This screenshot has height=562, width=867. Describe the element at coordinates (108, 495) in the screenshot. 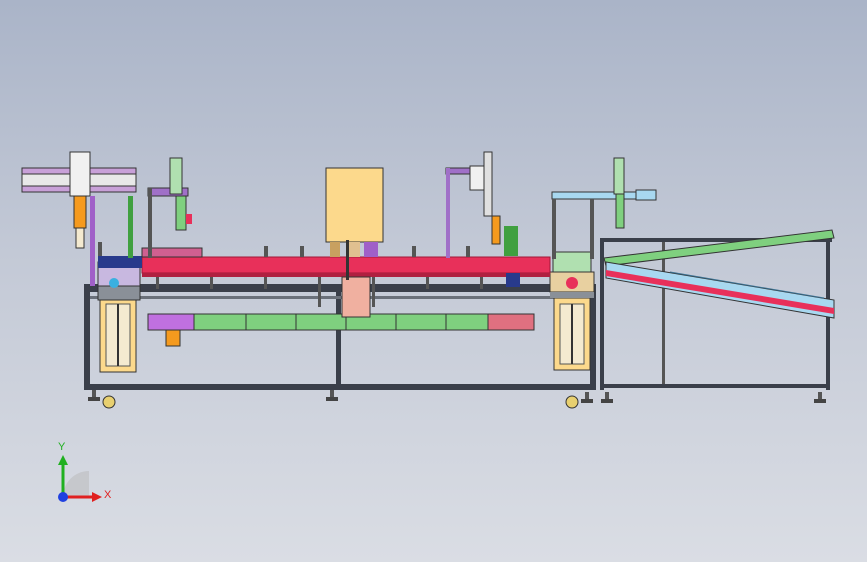

I see `x-axis-label: X` at that location.